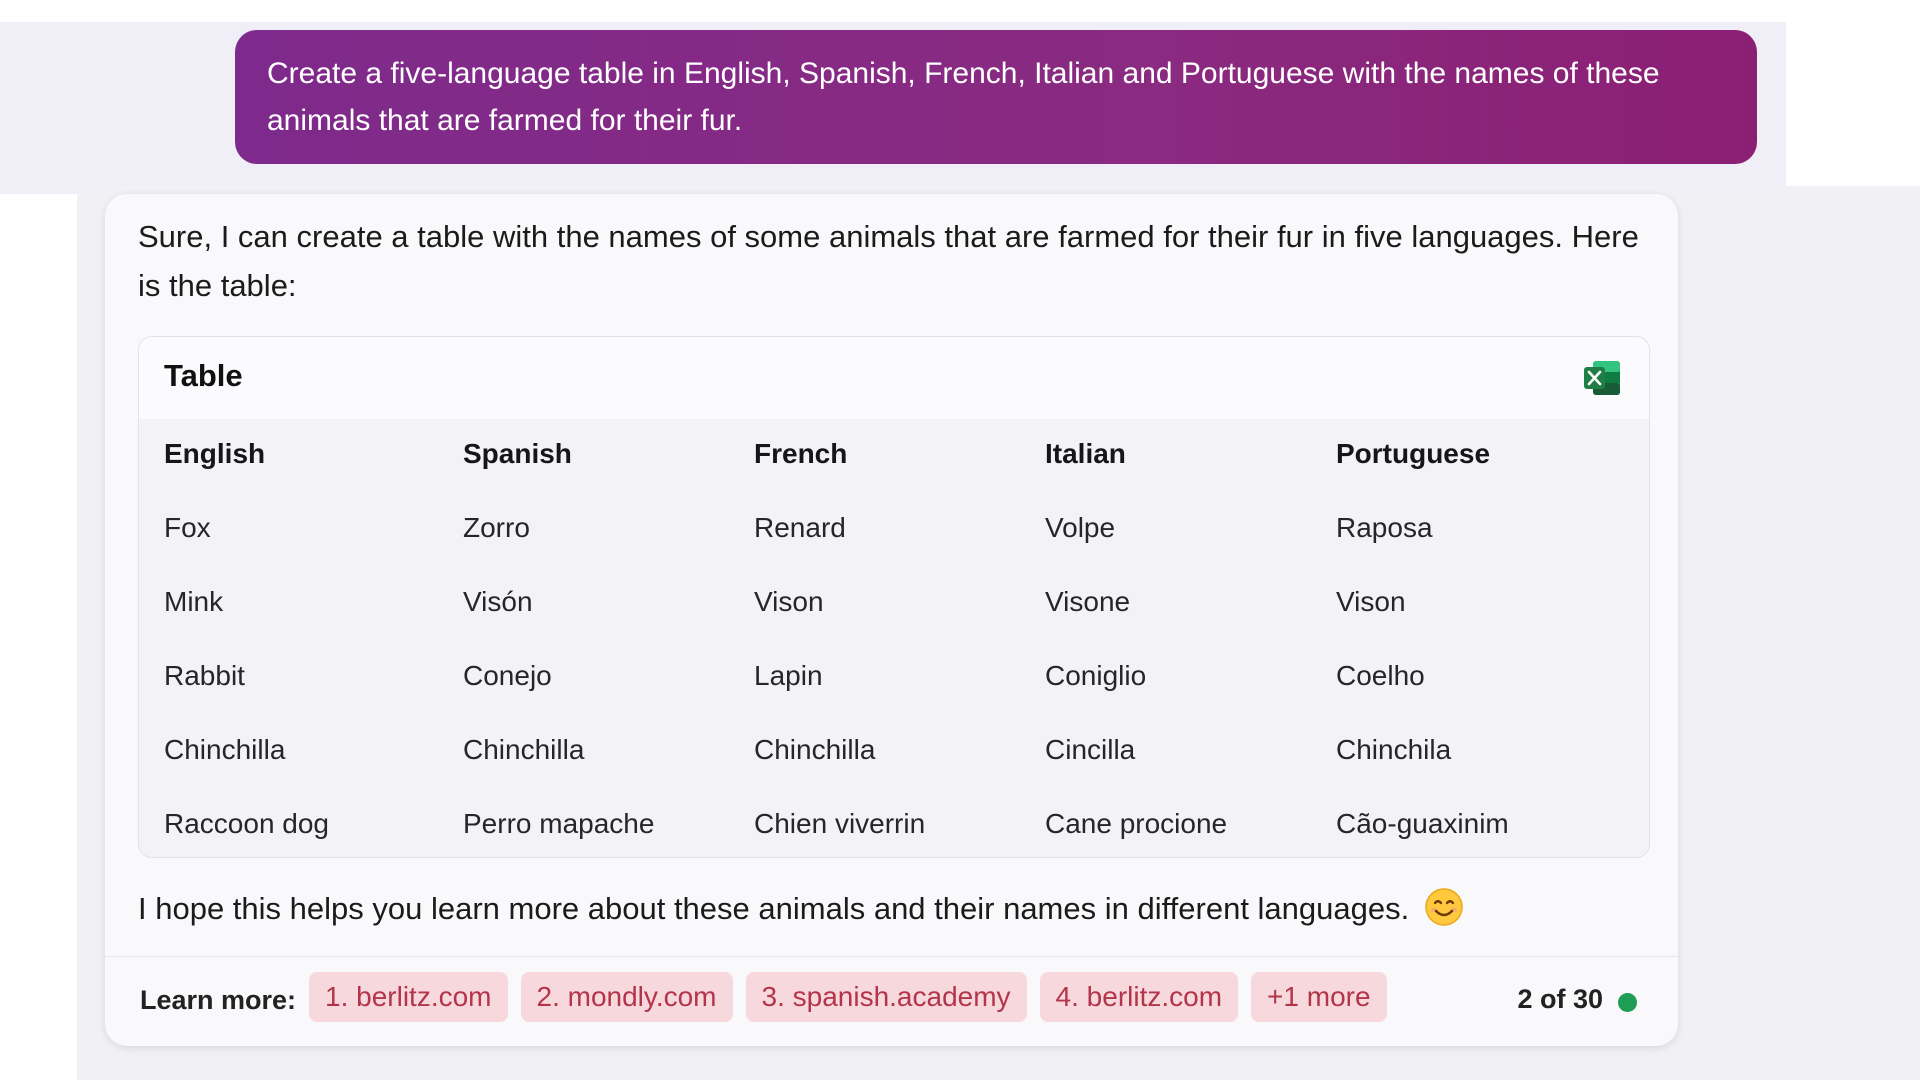  I want to click on more-sources-button: +1 more, so click(1319, 997).